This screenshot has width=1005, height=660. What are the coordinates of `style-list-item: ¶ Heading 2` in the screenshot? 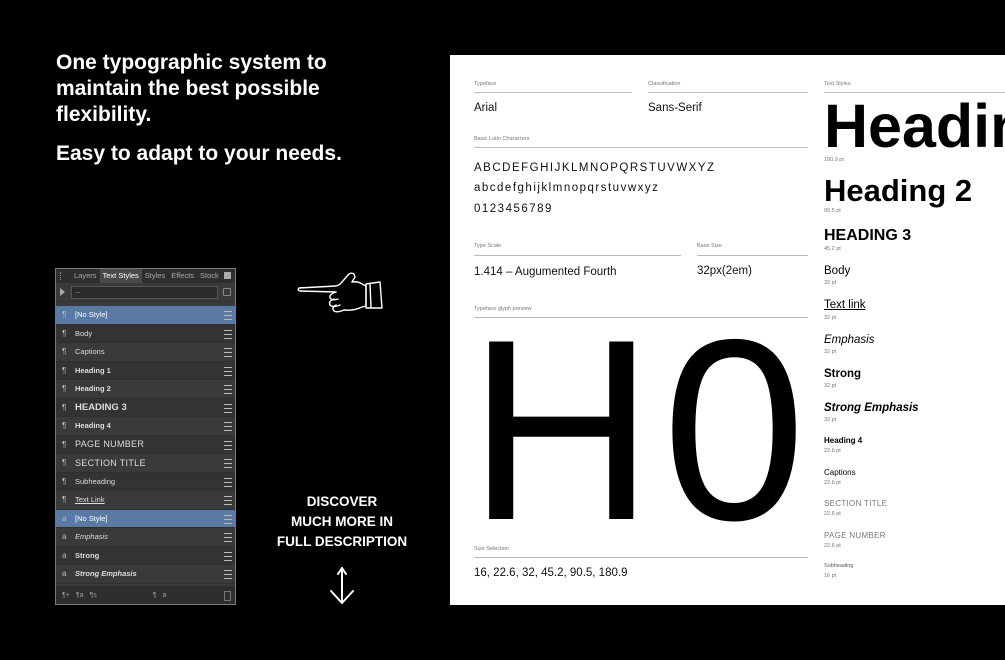 It's located at (145, 389).